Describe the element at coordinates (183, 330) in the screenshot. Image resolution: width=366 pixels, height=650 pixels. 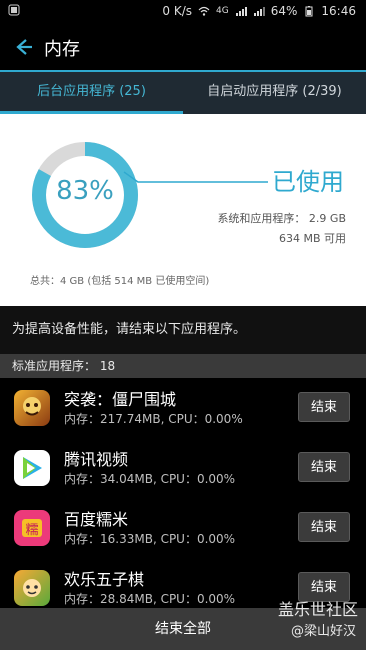
I see `performance-hint: 为提高设备性能，请结束以下应用程序。` at that location.